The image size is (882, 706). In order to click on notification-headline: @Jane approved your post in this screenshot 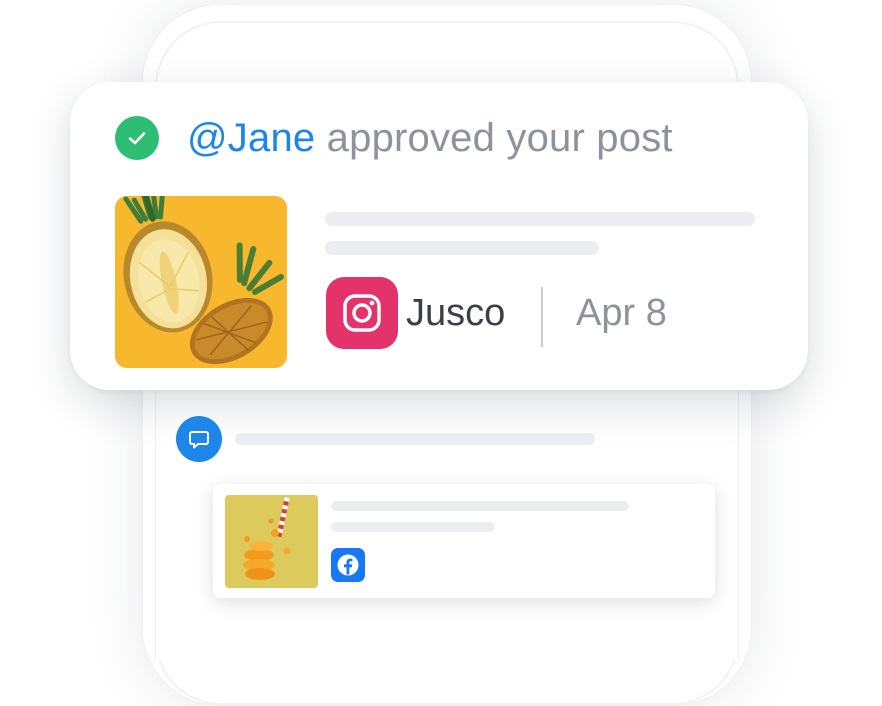, I will do `click(430, 138)`.